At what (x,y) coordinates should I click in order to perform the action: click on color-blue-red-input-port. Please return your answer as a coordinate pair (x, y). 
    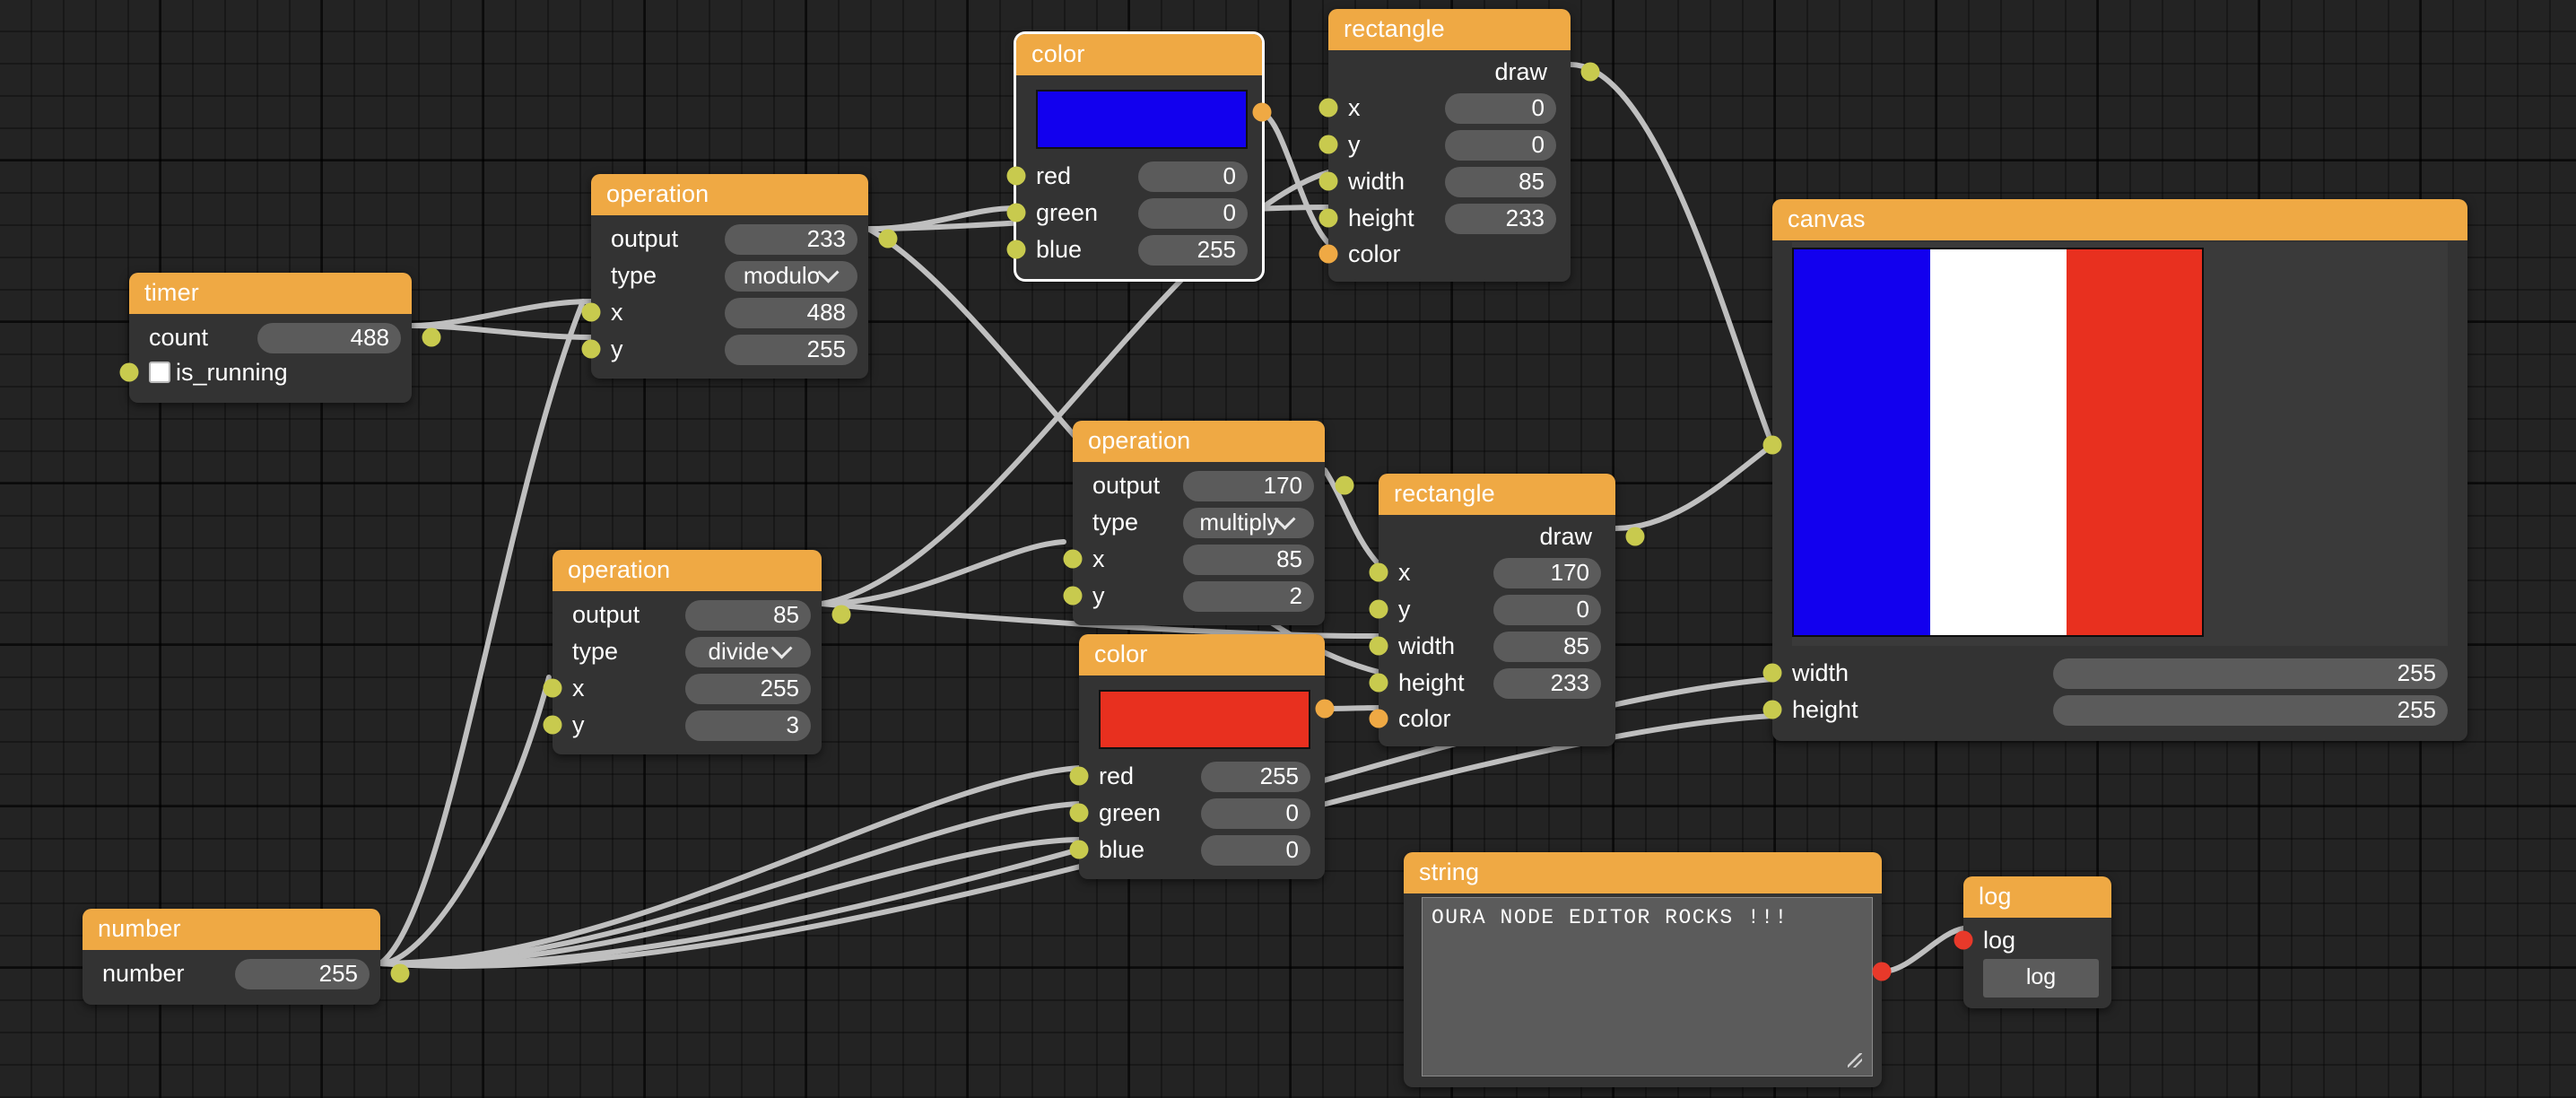
    Looking at the image, I should click on (1016, 176).